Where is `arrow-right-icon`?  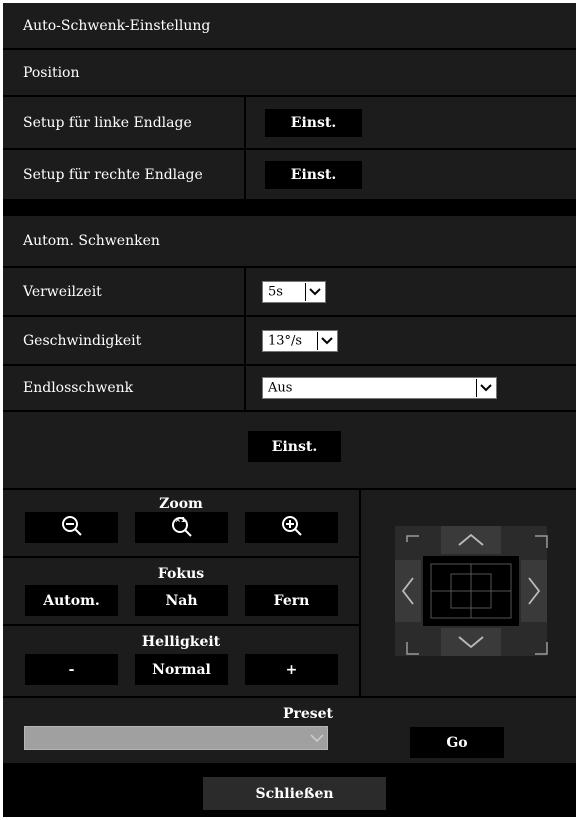
arrow-right-icon is located at coordinates (534, 591).